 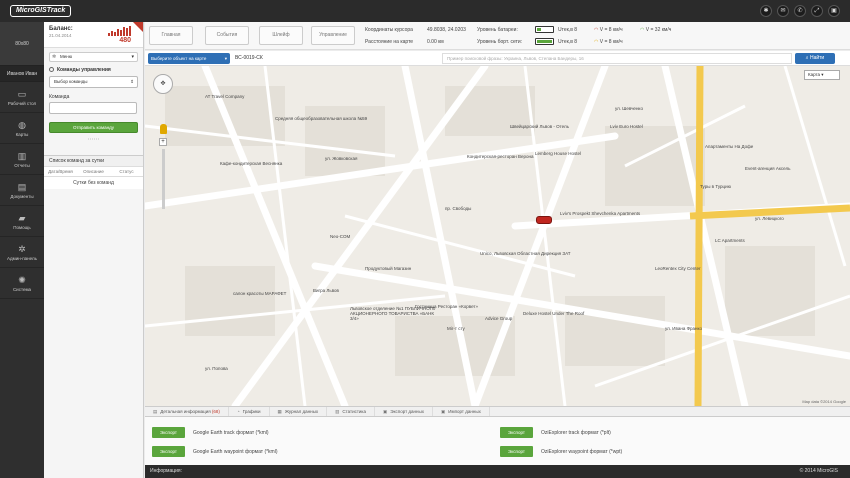 What do you see at coordinates (60, 171) in the screenshot?
I see `column-datetime: Дата/Время` at bounding box center [60, 171].